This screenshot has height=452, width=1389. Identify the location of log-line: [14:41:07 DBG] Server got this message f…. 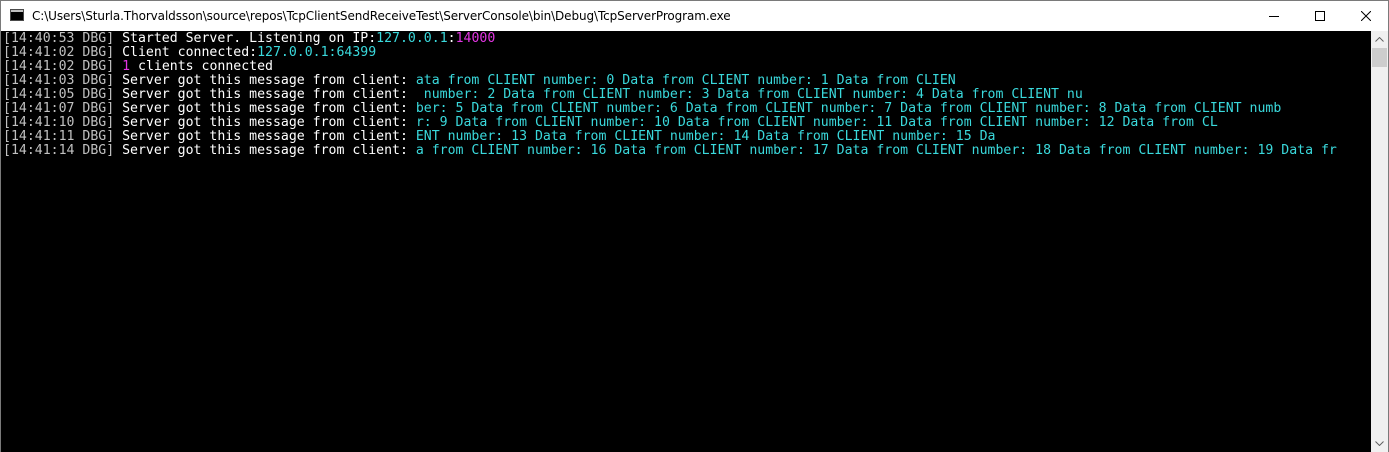
(687, 109).